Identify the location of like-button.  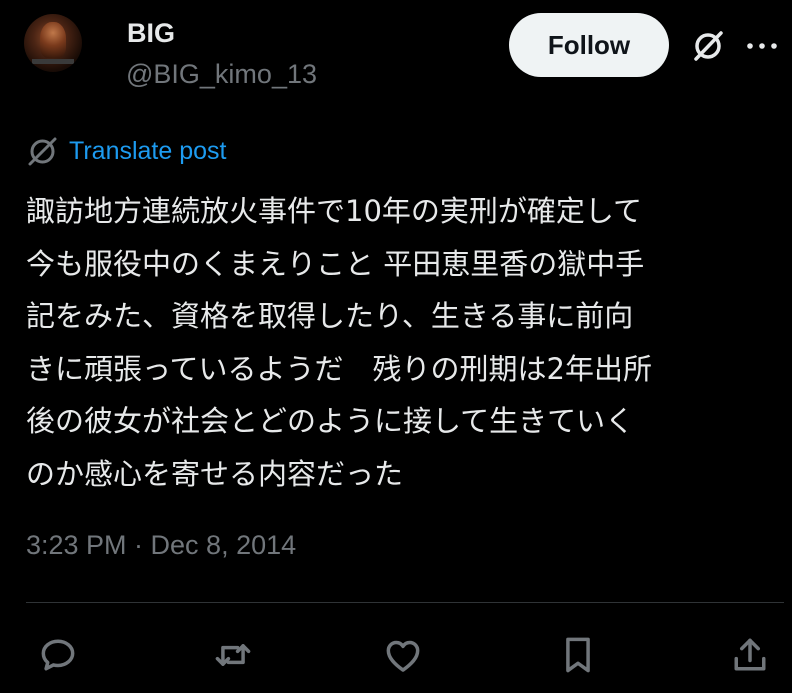
(403, 655).